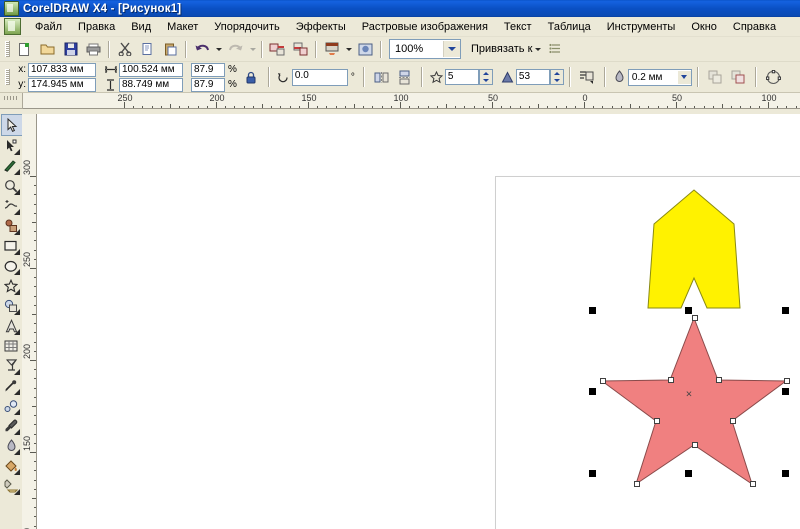 This screenshot has width=800, height=529. Describe the element at coordinates (518, 27) in the screenshot. I see `menu-text: Текст` at that location.